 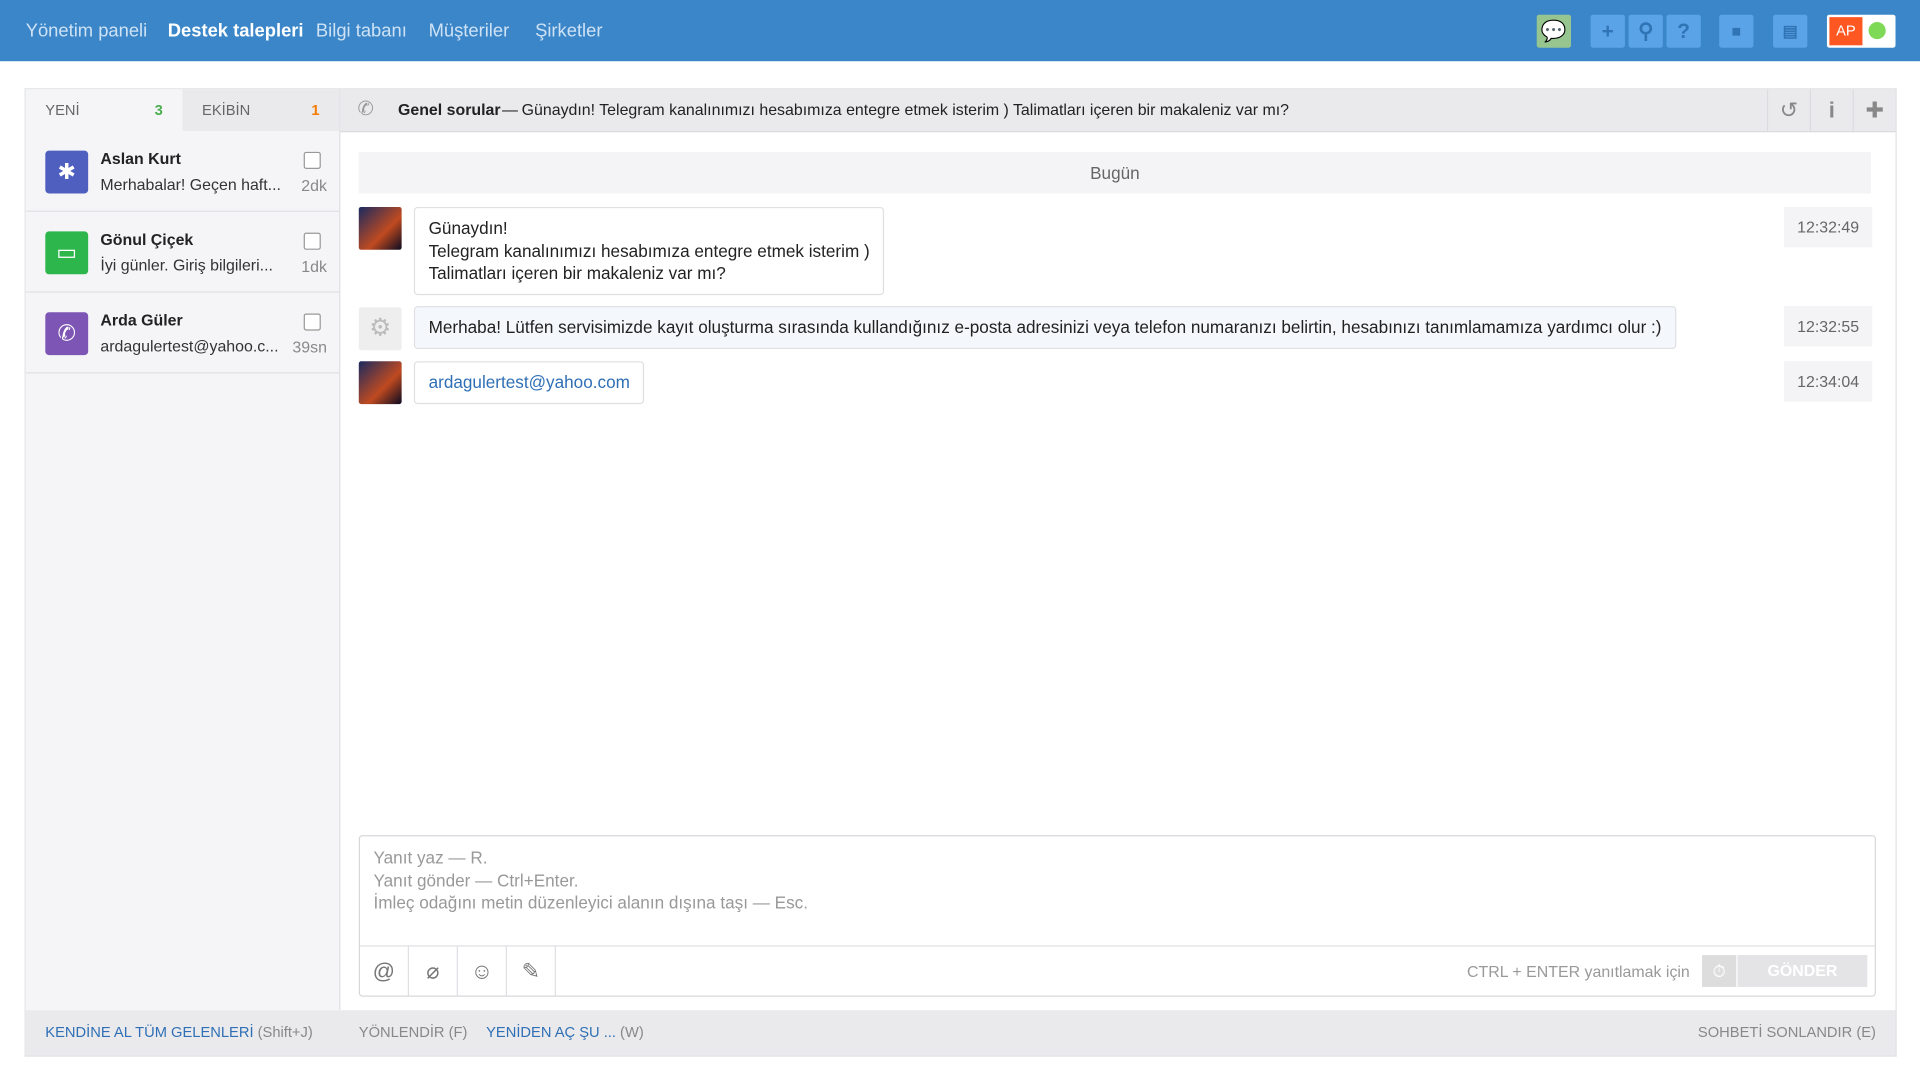 I want to click on user-menu: AP, so click(x=1861, y=31).